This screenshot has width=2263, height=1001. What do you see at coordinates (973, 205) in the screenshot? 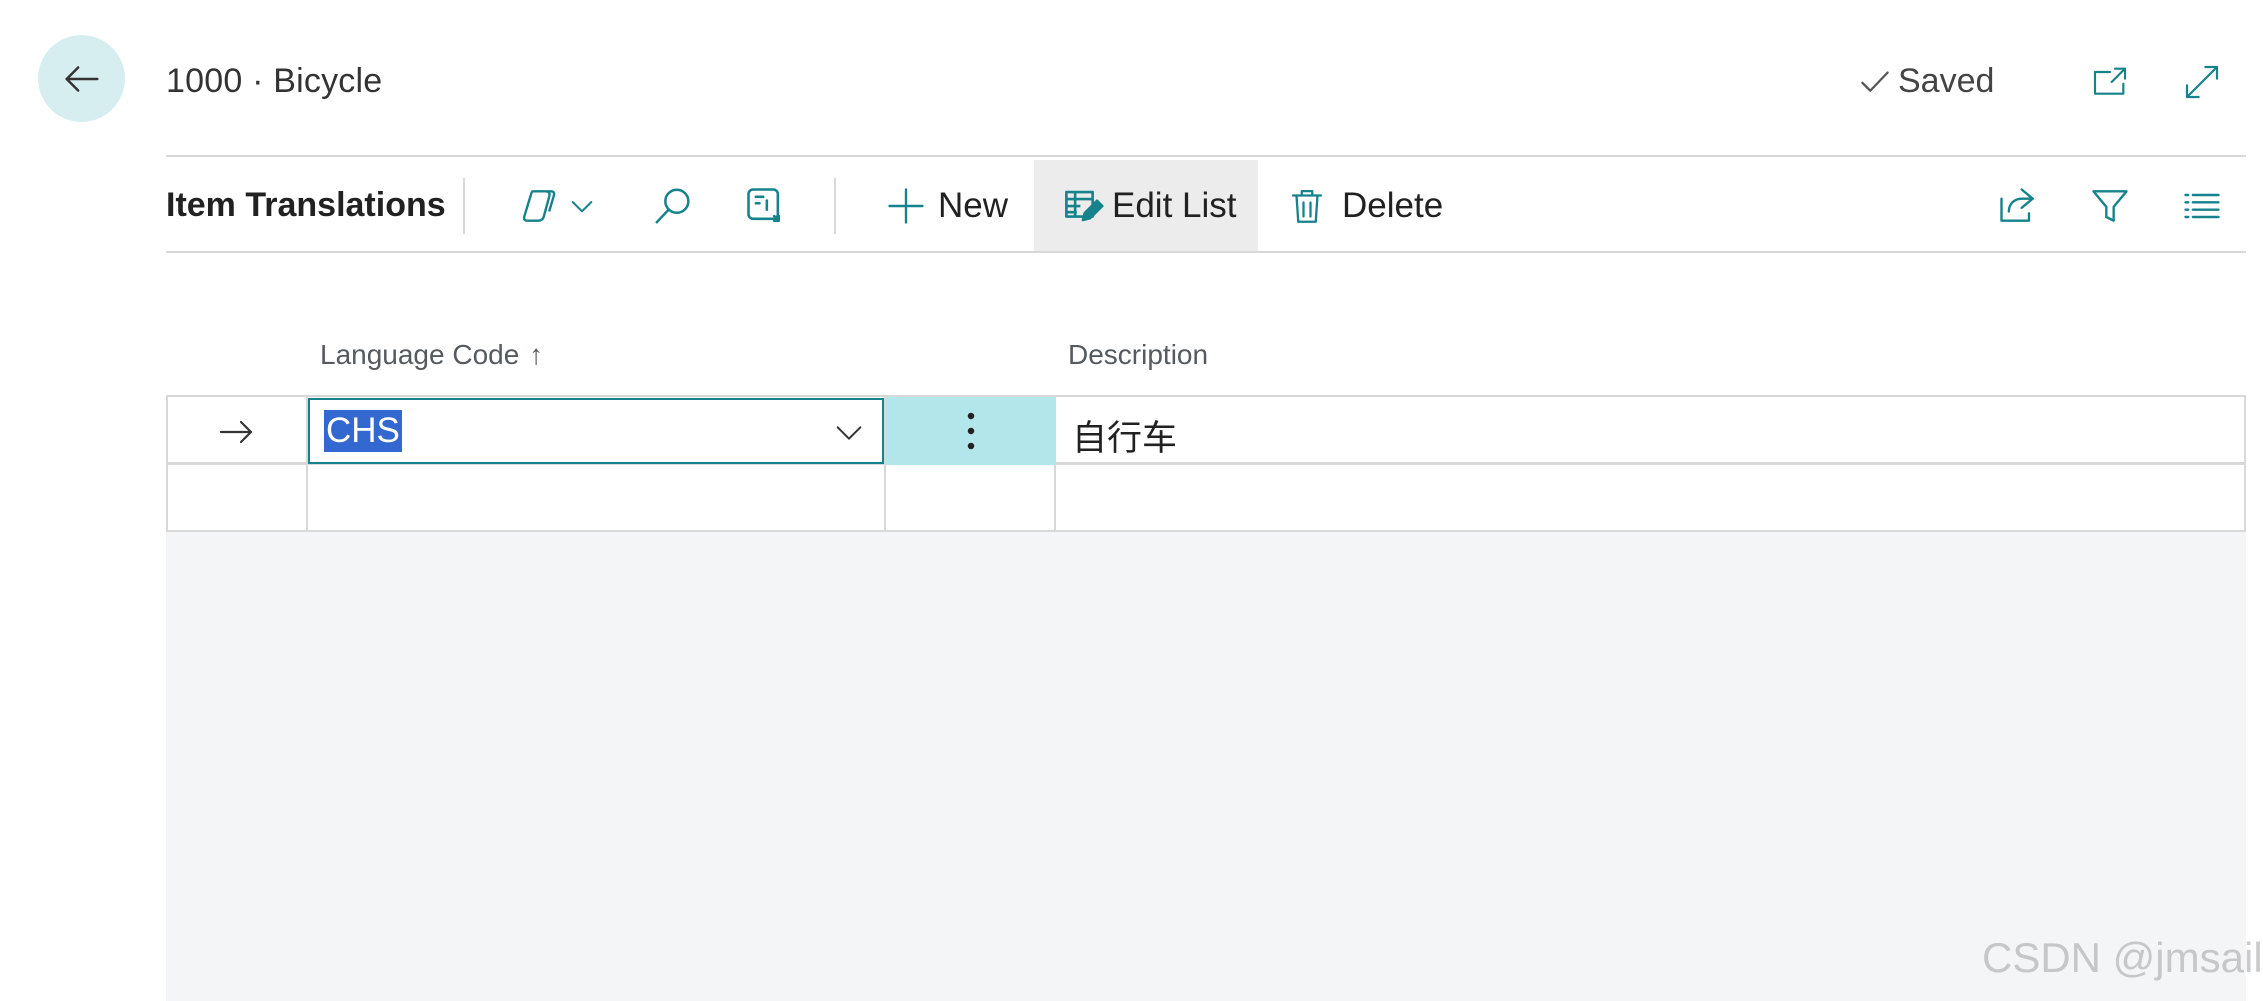
I see `new-label: New` at bounding box center [973, 205].